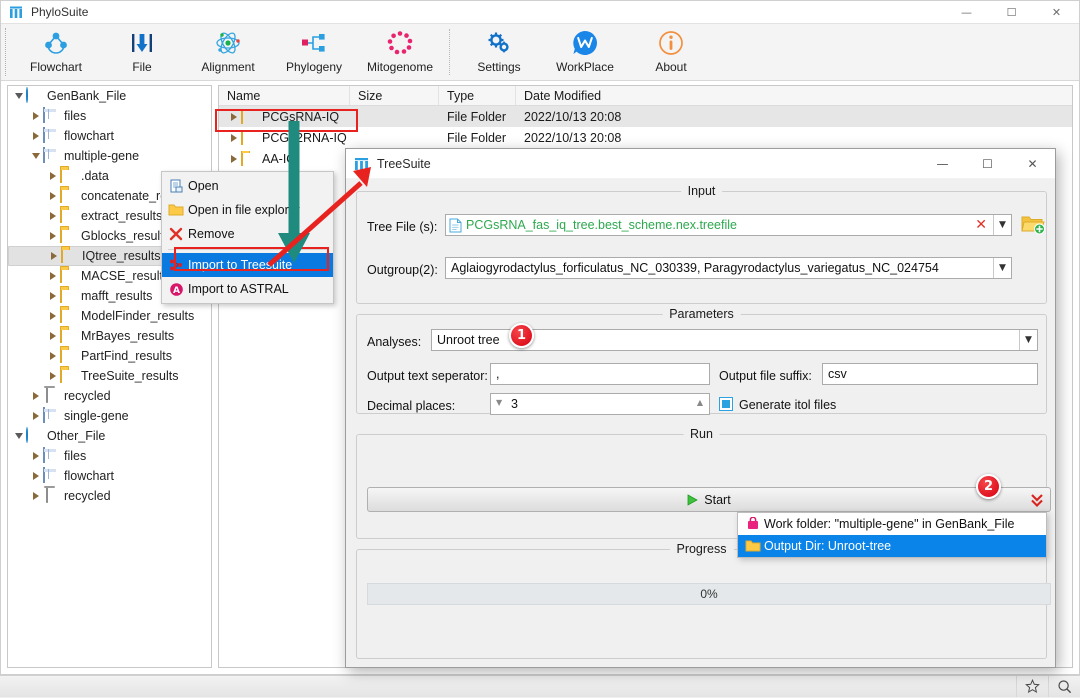 The image size is (1080, 698). I want to click on file-name: AA-IQ, so click(279, 158).